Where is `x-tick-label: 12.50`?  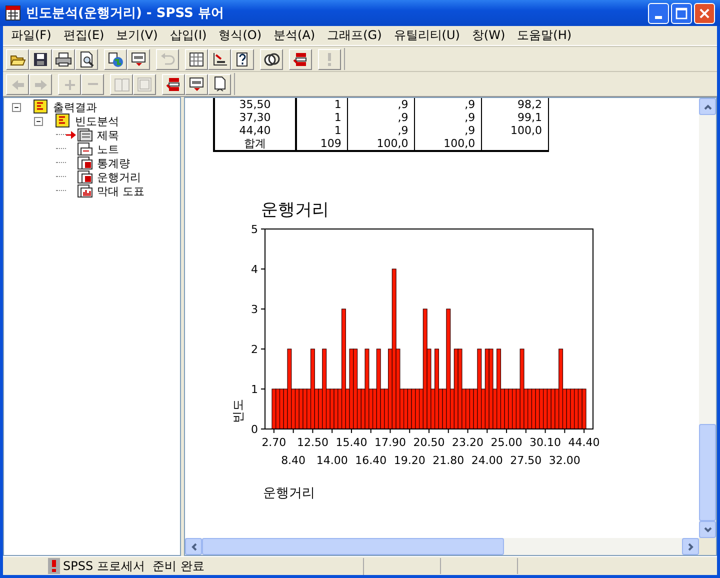 x-tick-label: 12.50 is located at coordinates (312, 442).